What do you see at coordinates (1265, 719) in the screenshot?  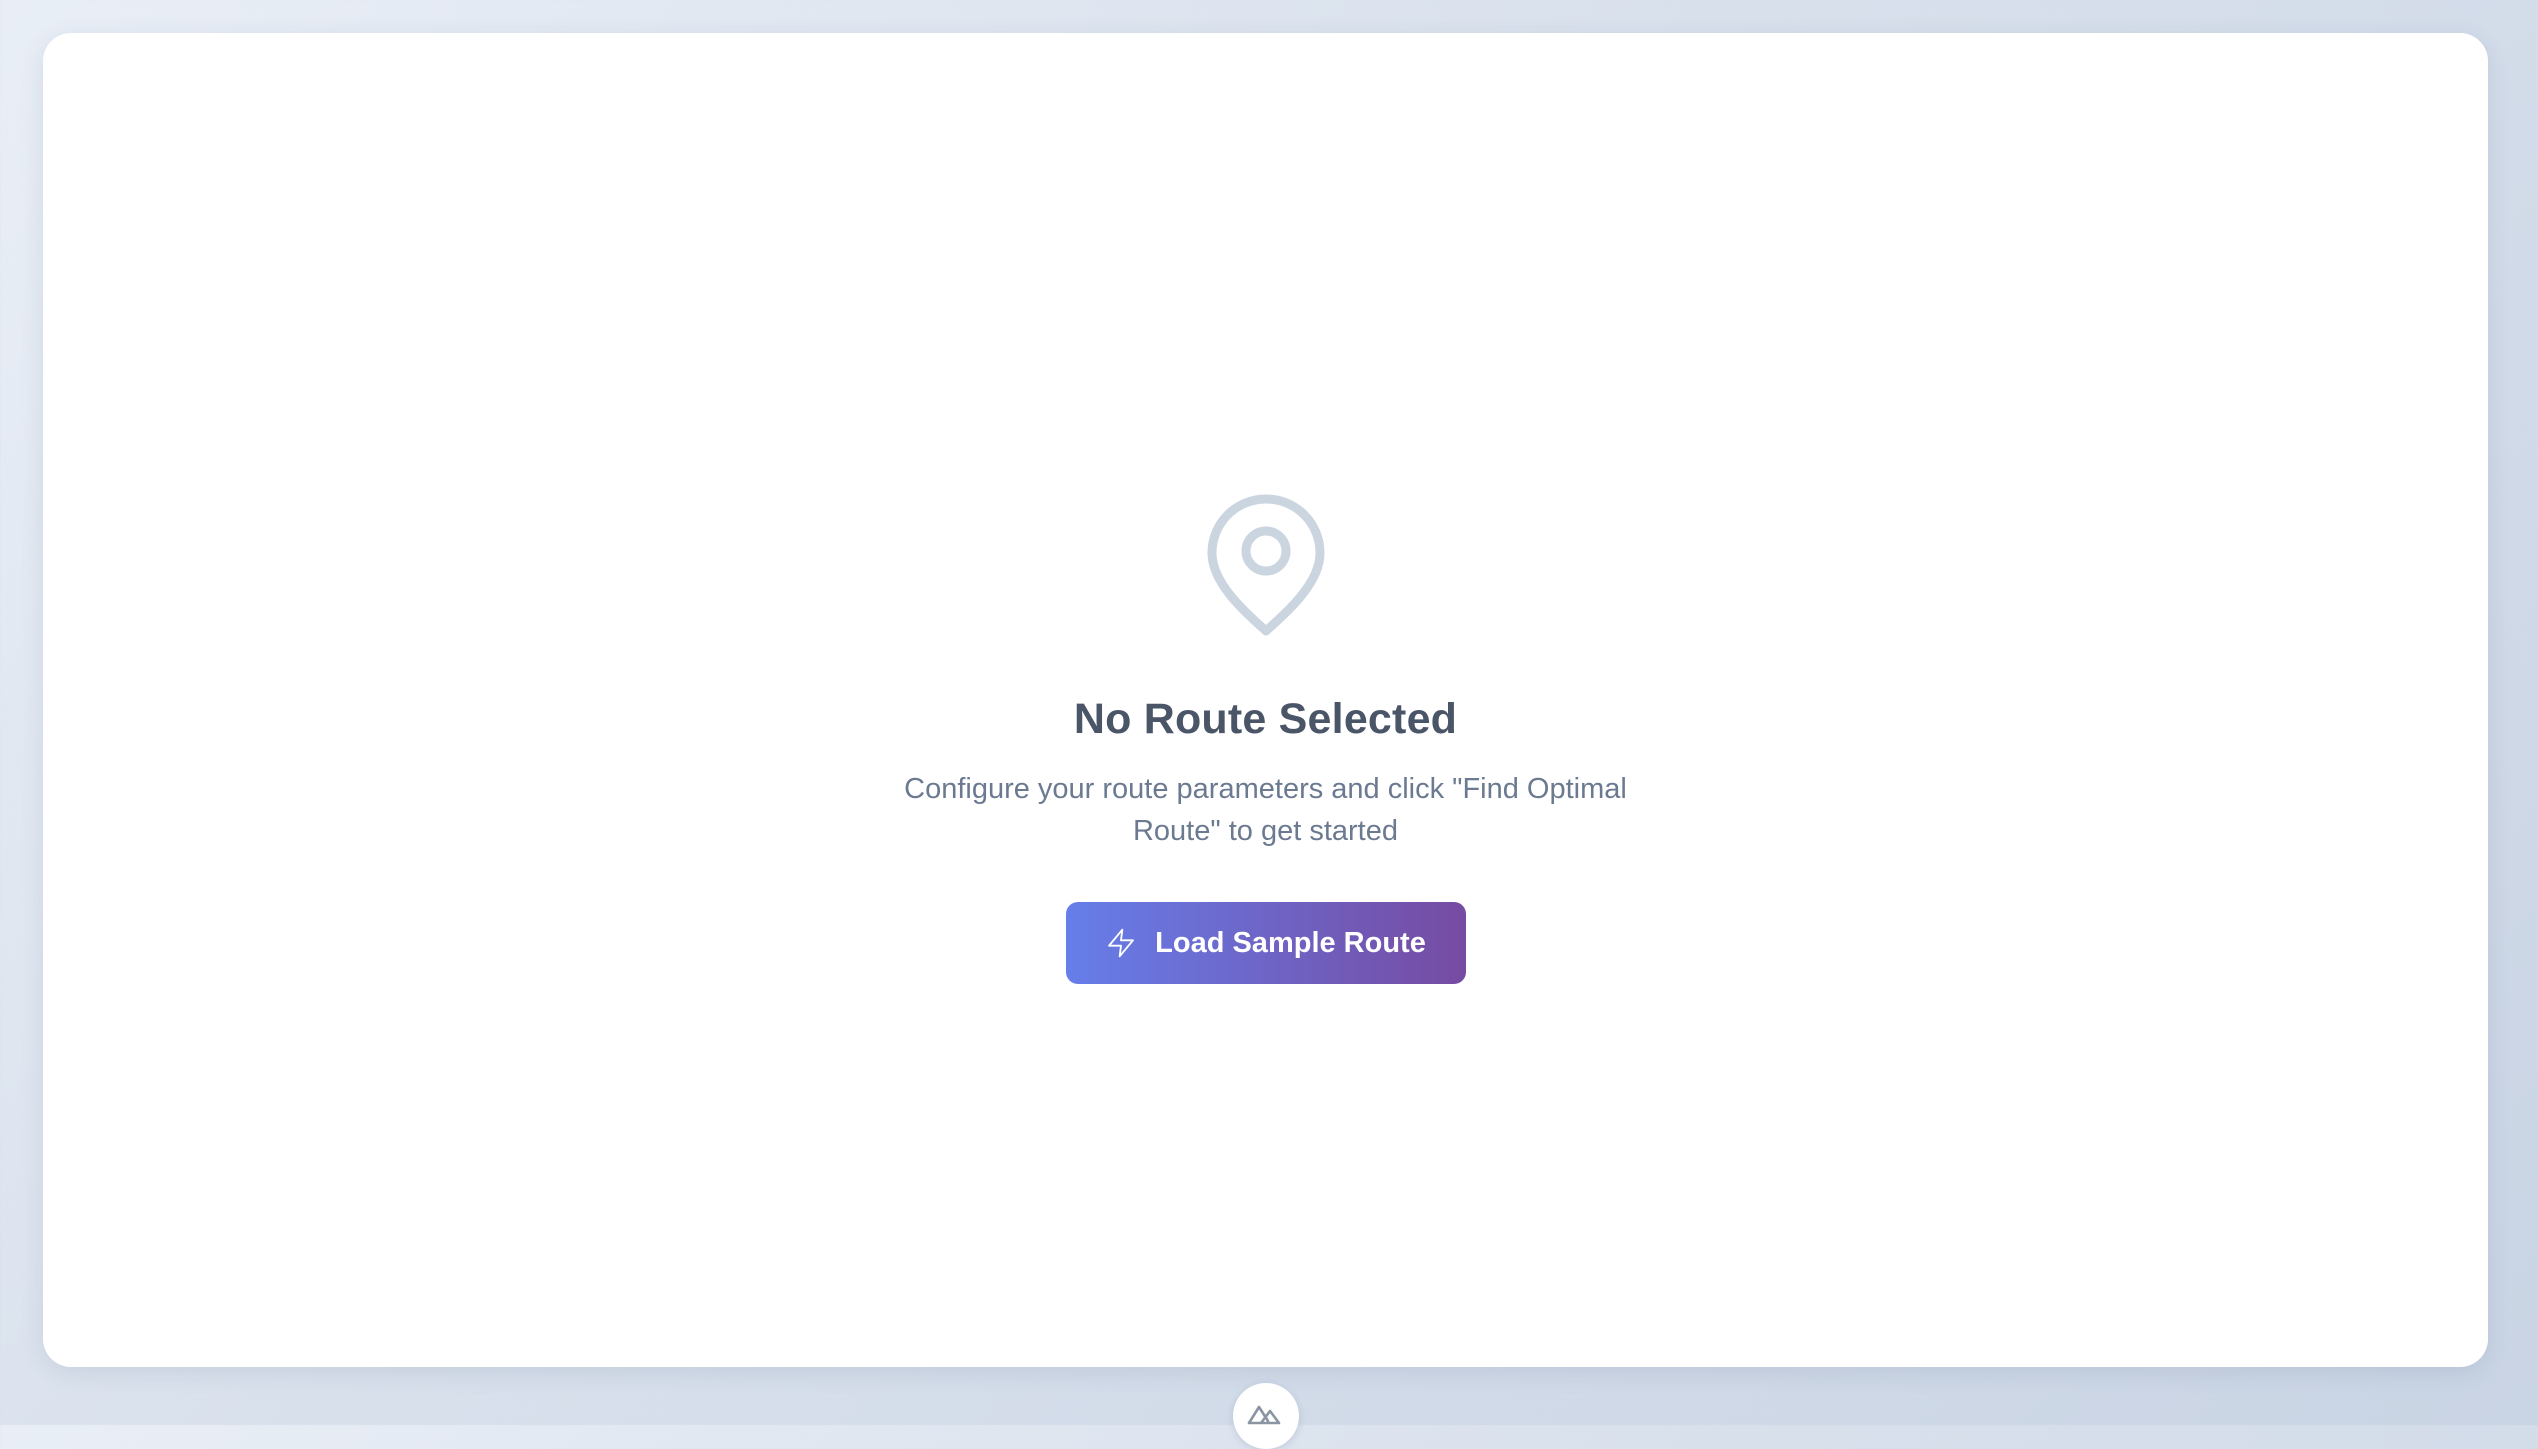 I see `empty-state-title: No Route Selected` at bounding box center [1265, 719].